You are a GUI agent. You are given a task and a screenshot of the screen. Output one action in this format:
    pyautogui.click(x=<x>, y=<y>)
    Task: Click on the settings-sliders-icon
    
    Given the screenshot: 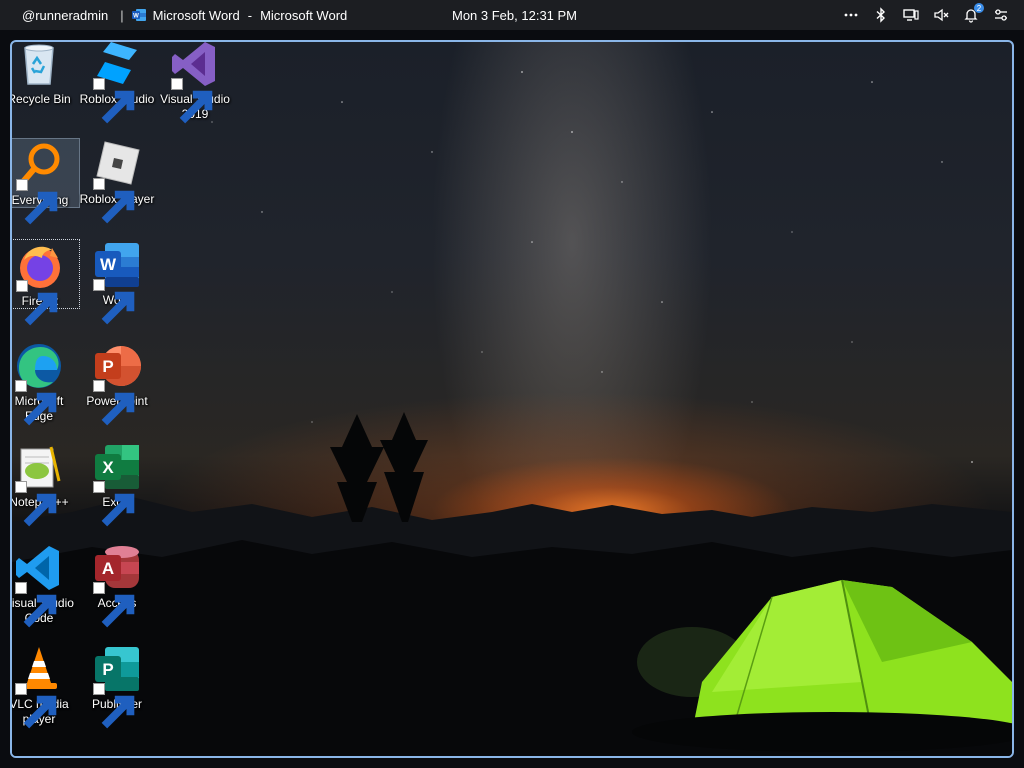 What is the action you would take?
    pyautogui.click(x=1001, y=15)
    